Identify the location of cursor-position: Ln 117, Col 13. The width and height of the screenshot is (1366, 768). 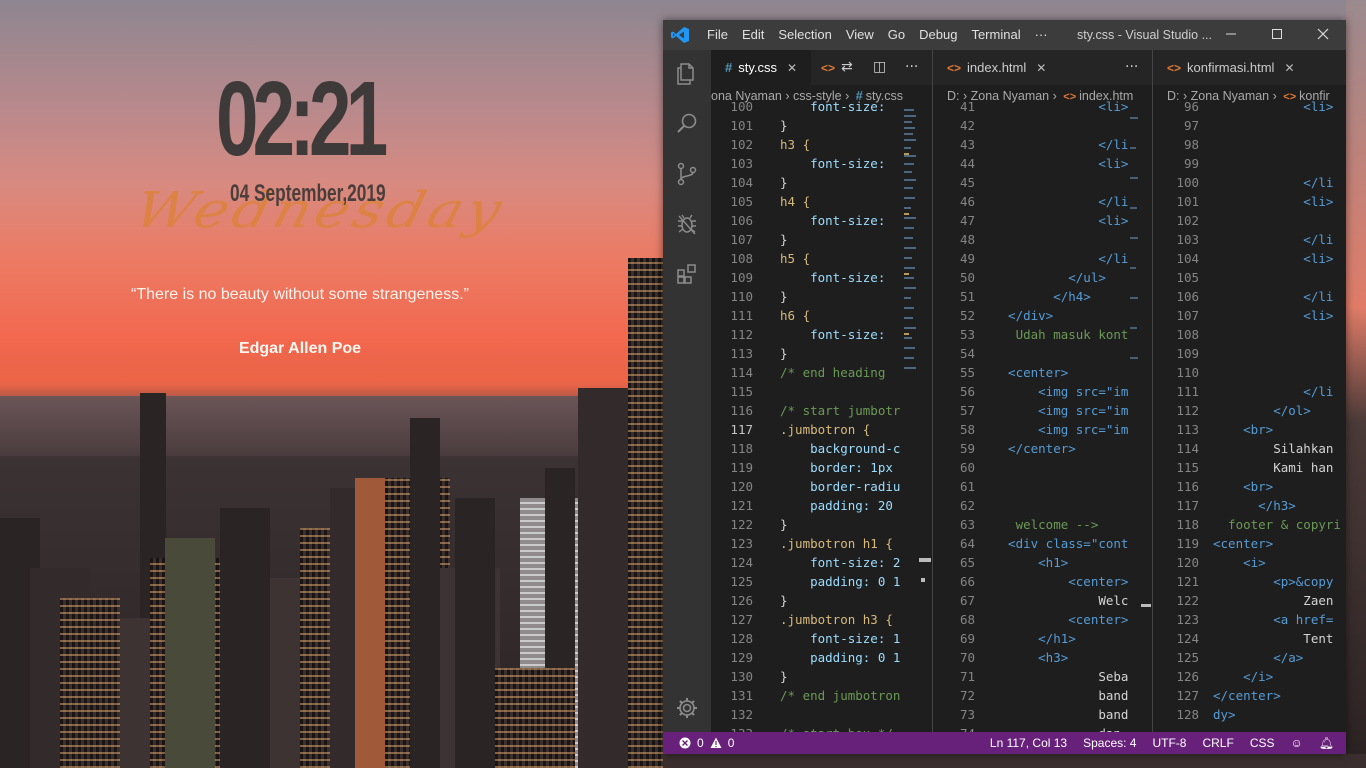
(1028, 743).